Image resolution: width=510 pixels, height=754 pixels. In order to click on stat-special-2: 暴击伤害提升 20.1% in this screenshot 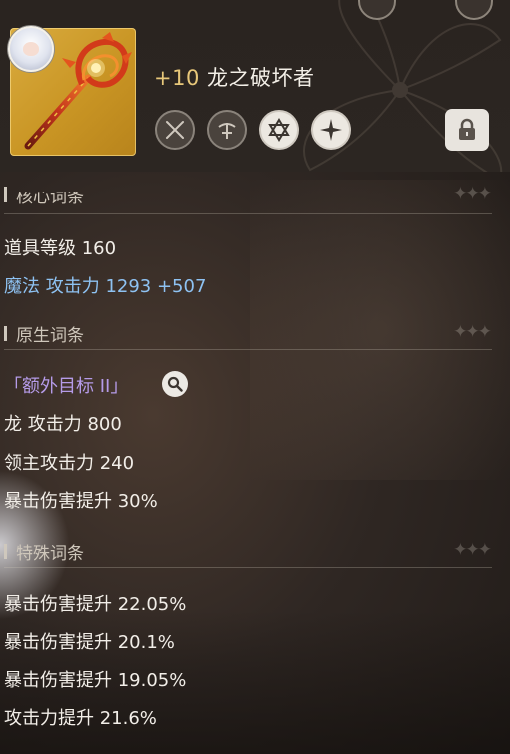, I will do `click(89, 642)`.